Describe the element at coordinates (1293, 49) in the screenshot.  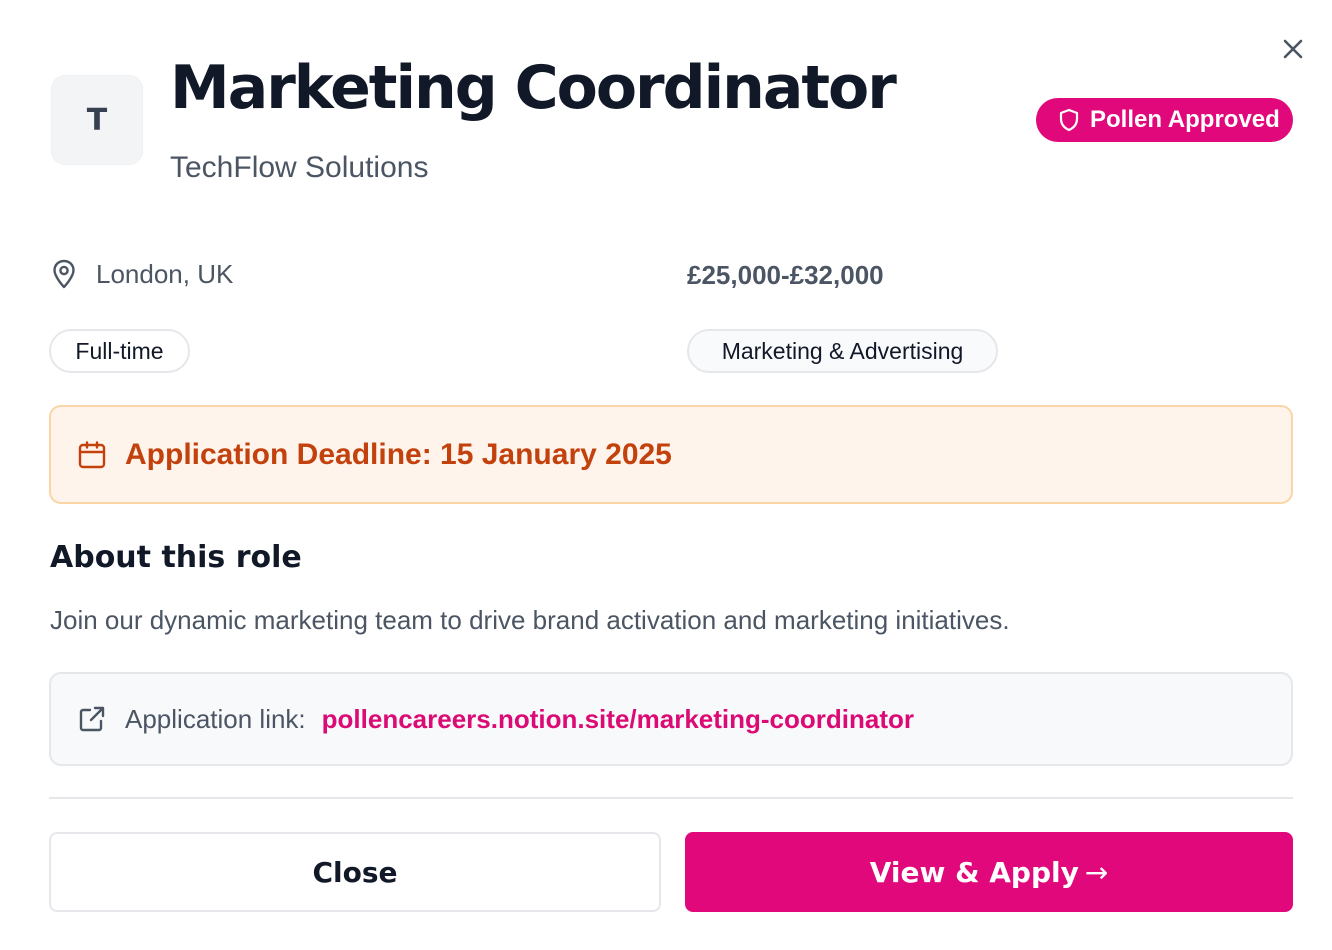
I see `close-icon` at that location.